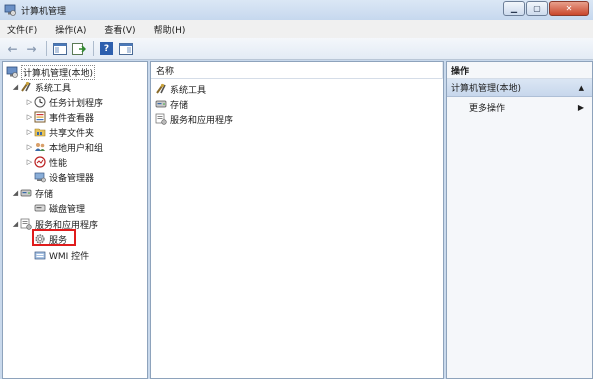  What do you see at coordinates (580, 107) in the screenshot?
I see `submenu-arrow-icon: ▶` at bounding box center [580, 107].